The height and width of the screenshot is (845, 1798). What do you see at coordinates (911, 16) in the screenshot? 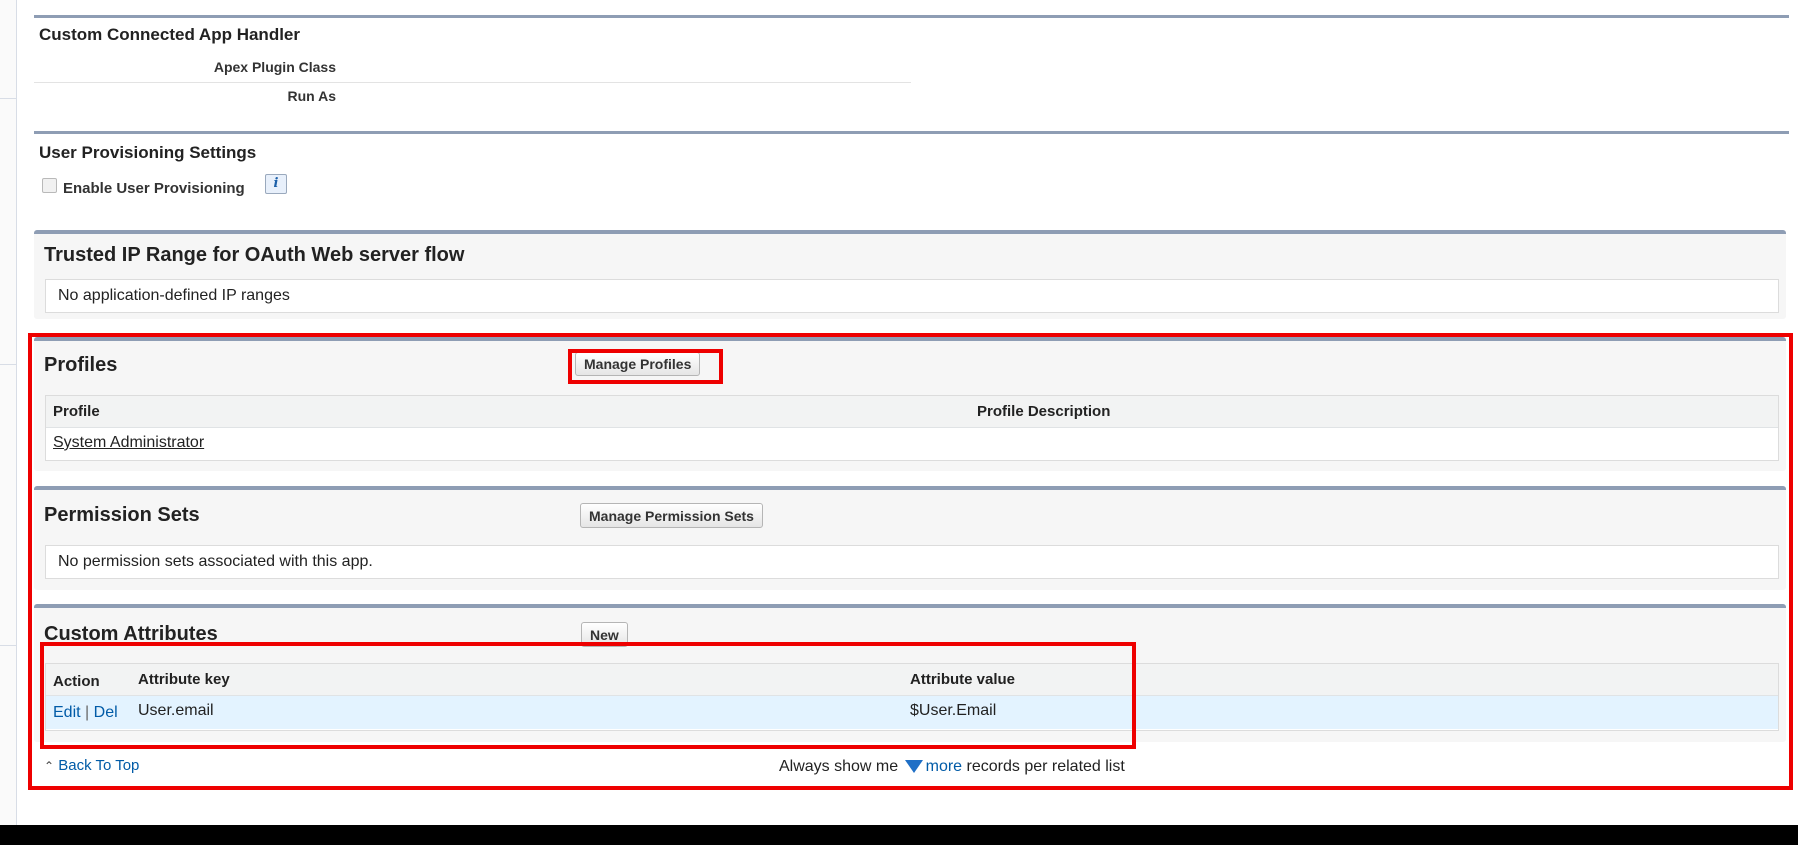
I see `handler-section-rule` at bounding box center [911, 16].